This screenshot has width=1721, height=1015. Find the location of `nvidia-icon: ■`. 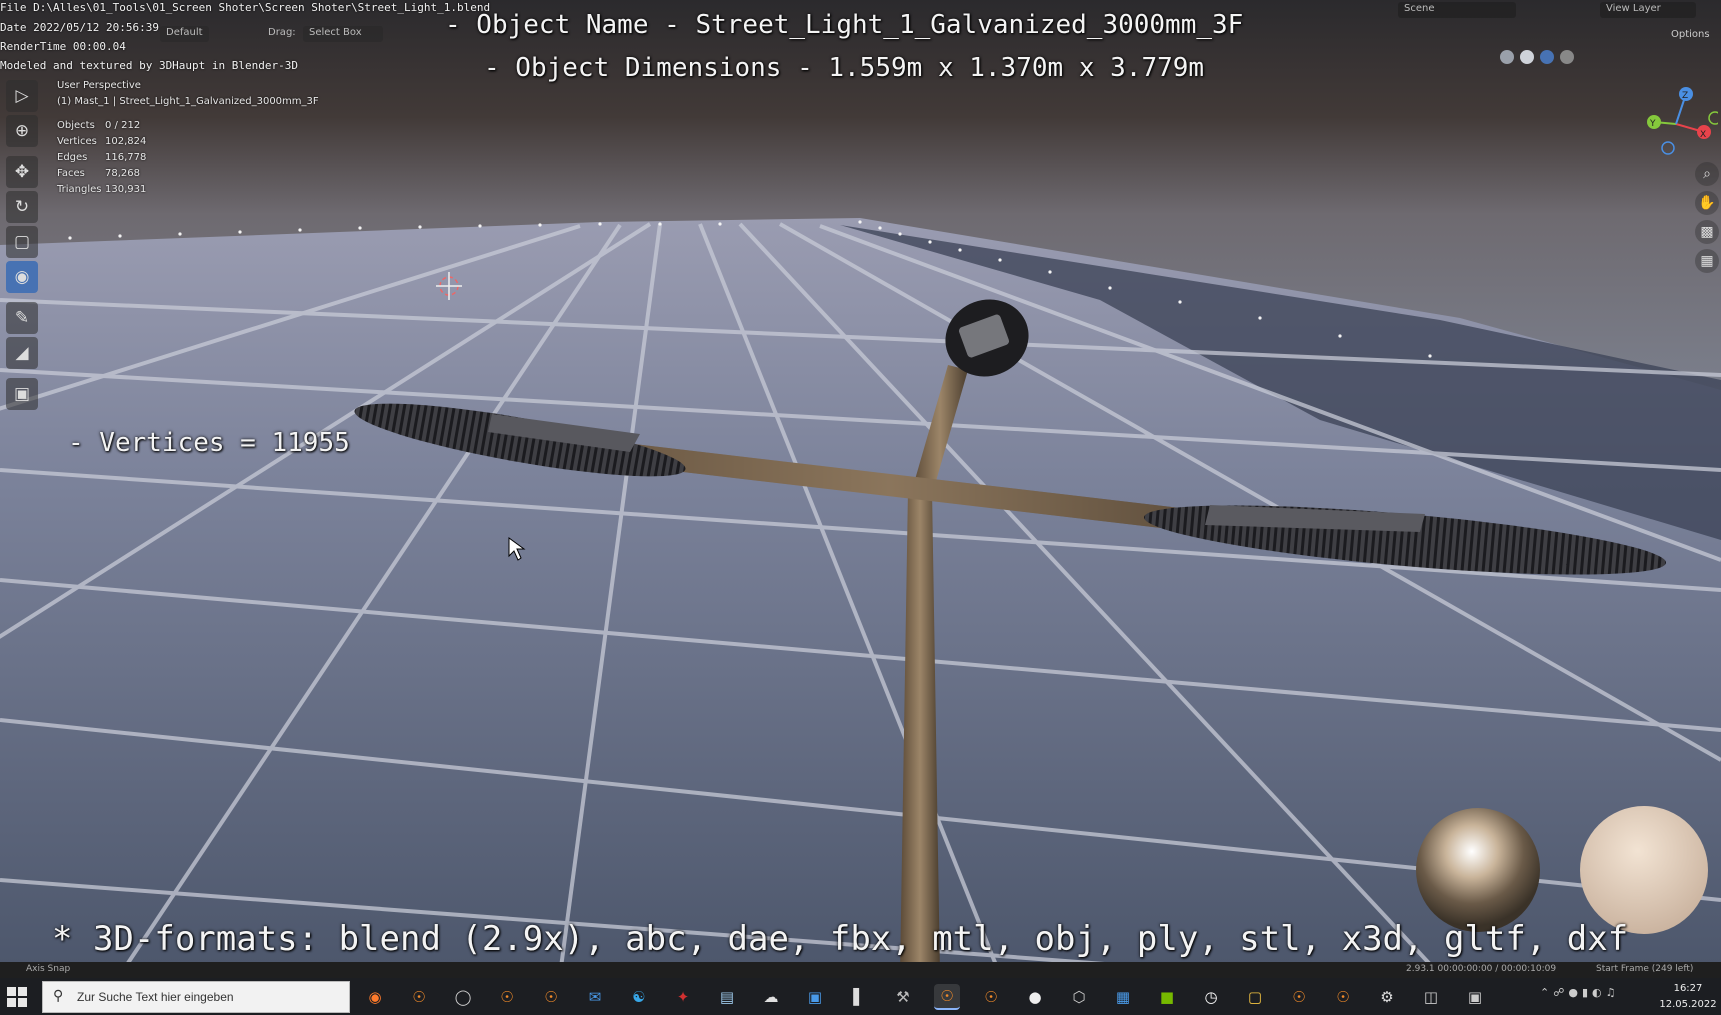

nvidia-icon: ■ is located at coordinates (1167, 997).